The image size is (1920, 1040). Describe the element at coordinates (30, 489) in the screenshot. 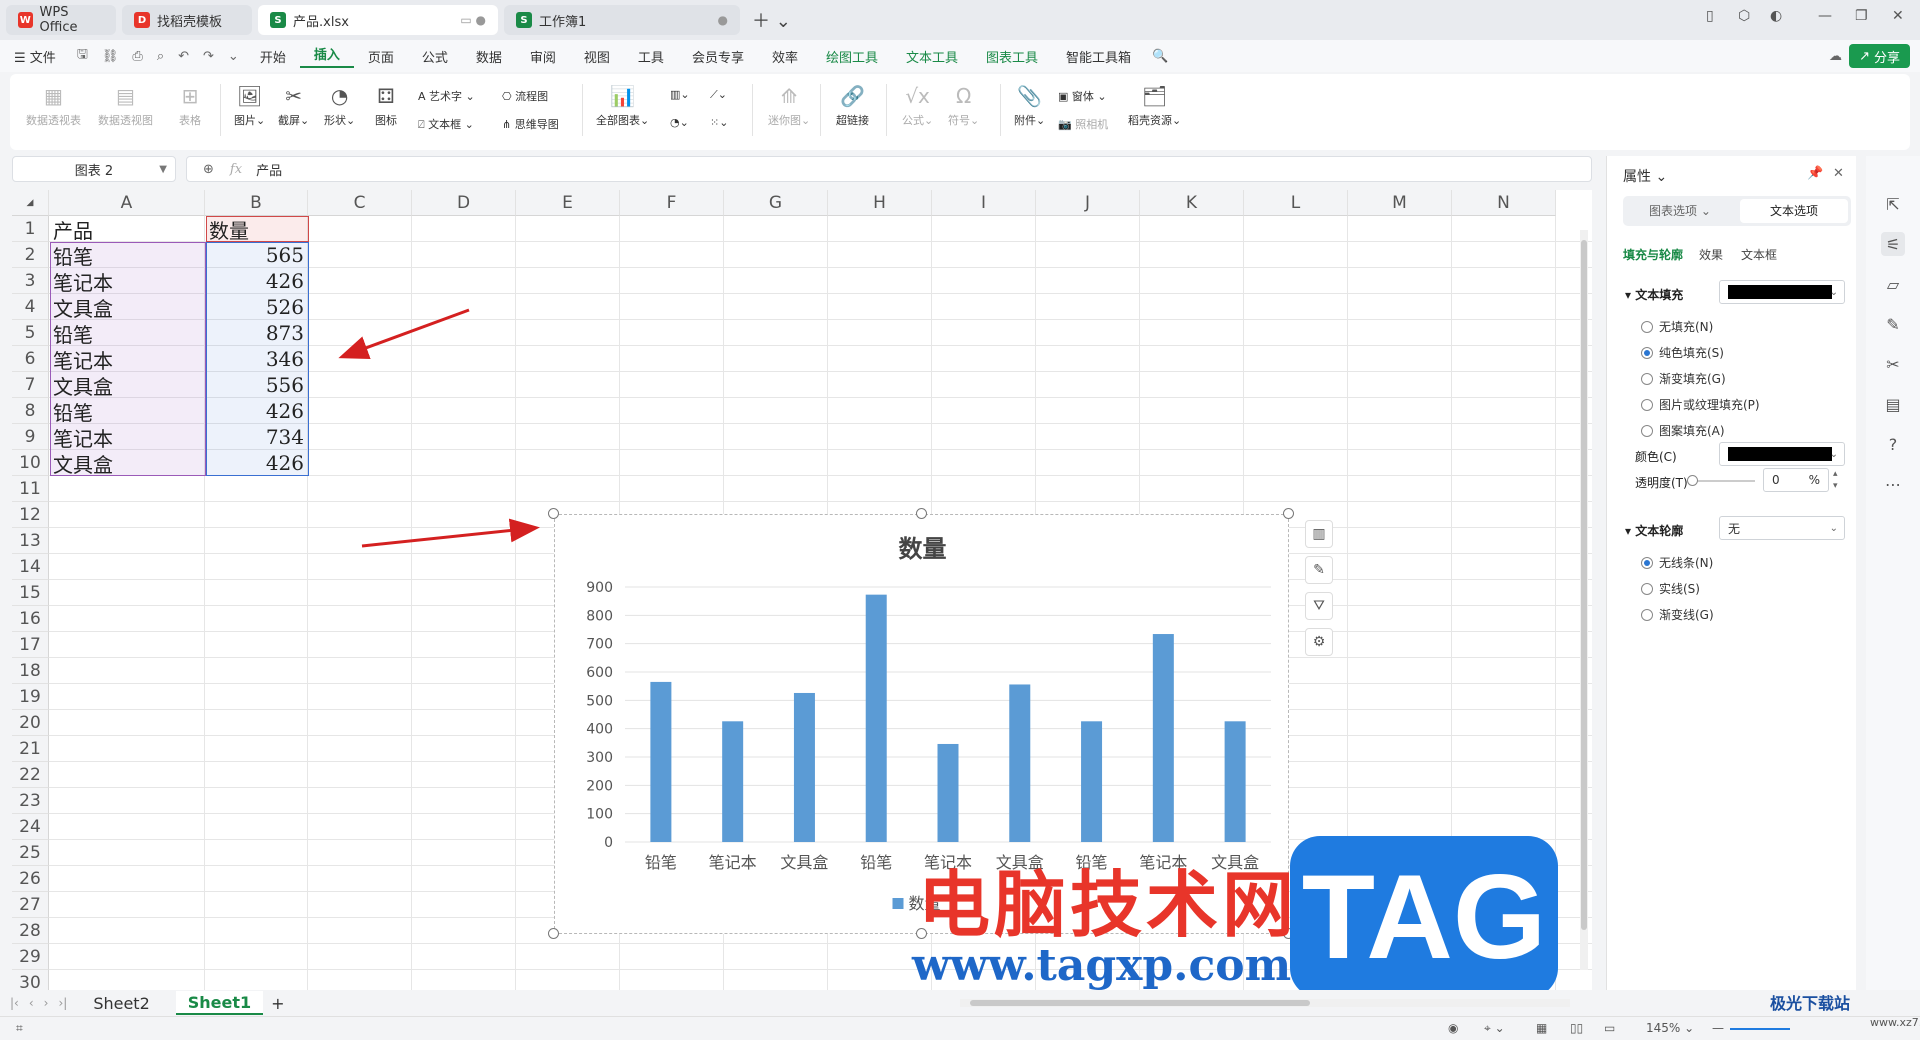

I see `row-header-11: 11` at that location.